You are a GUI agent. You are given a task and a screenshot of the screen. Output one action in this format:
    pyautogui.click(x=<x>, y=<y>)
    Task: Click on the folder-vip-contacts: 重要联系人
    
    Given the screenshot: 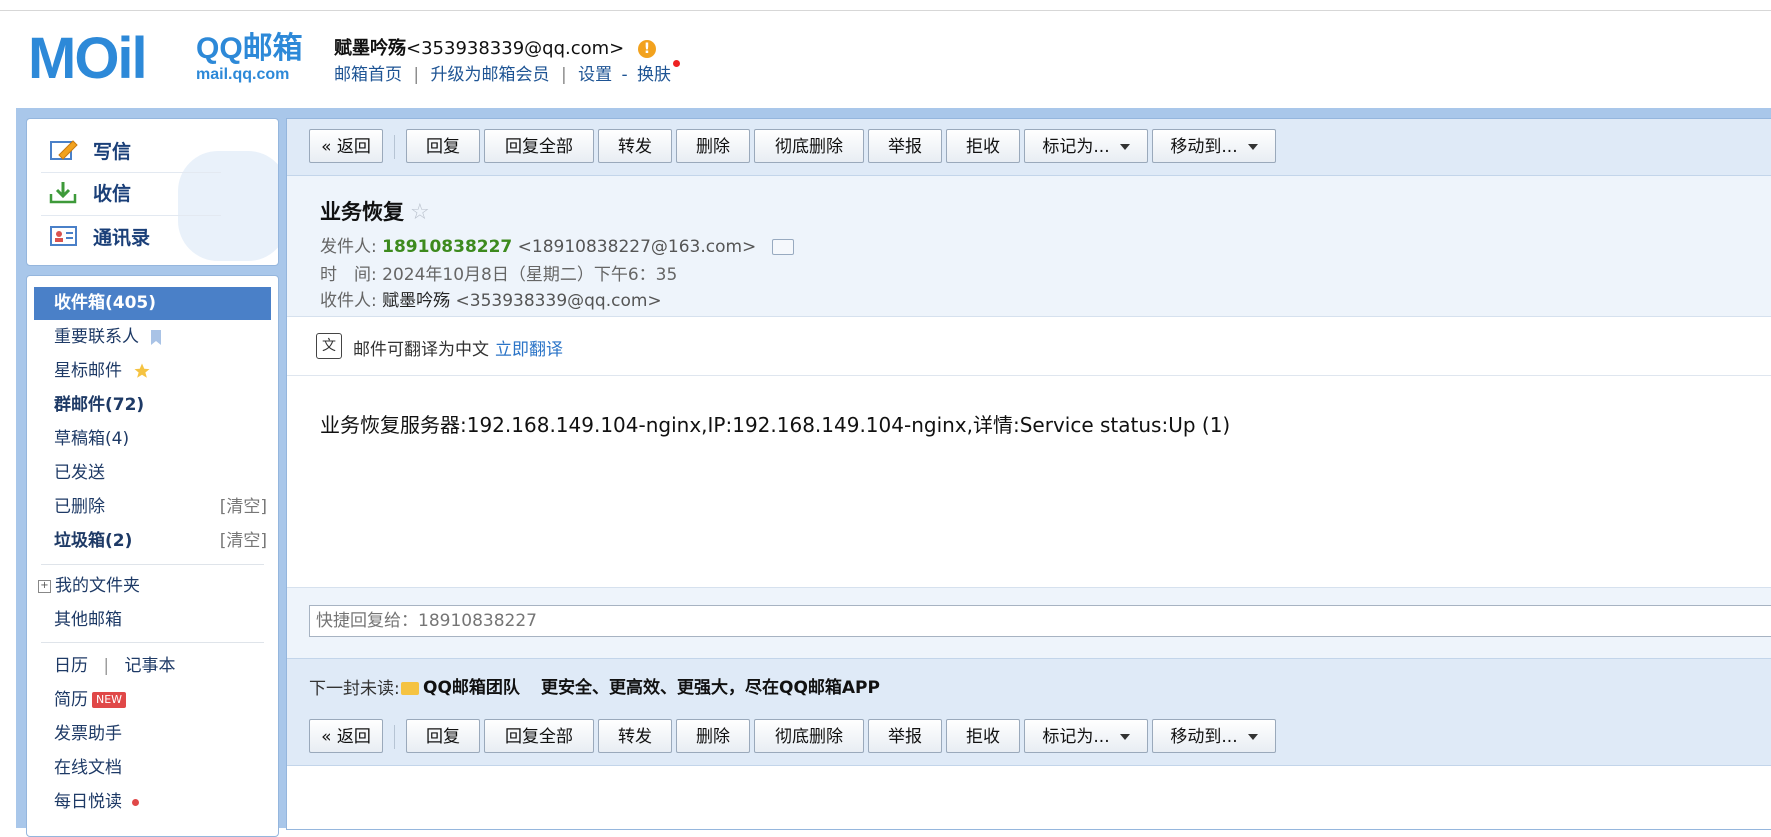 What is the action you would take?
    pyautogui.click(x=152, y=337)
    